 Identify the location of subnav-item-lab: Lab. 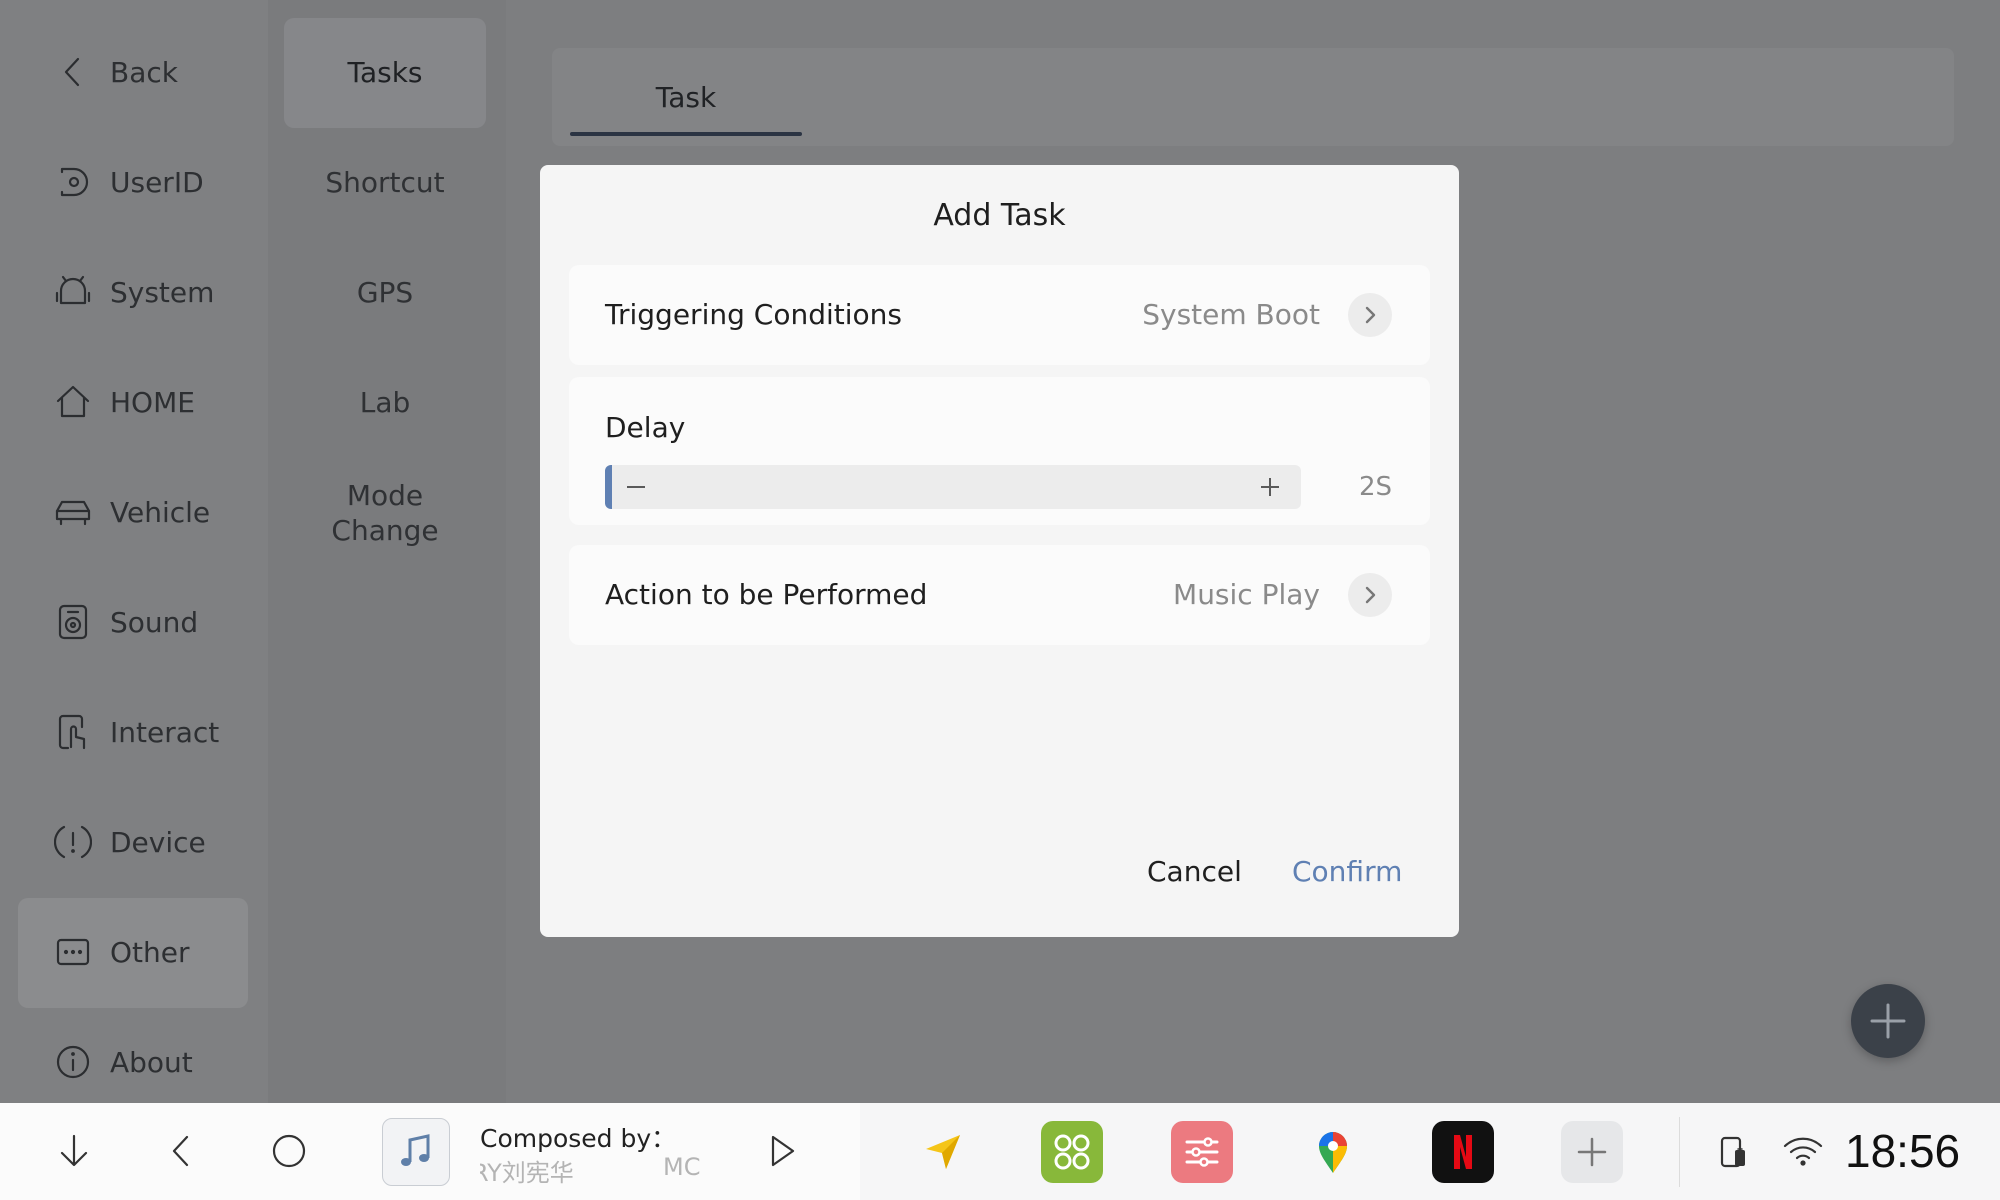
(385, 403).